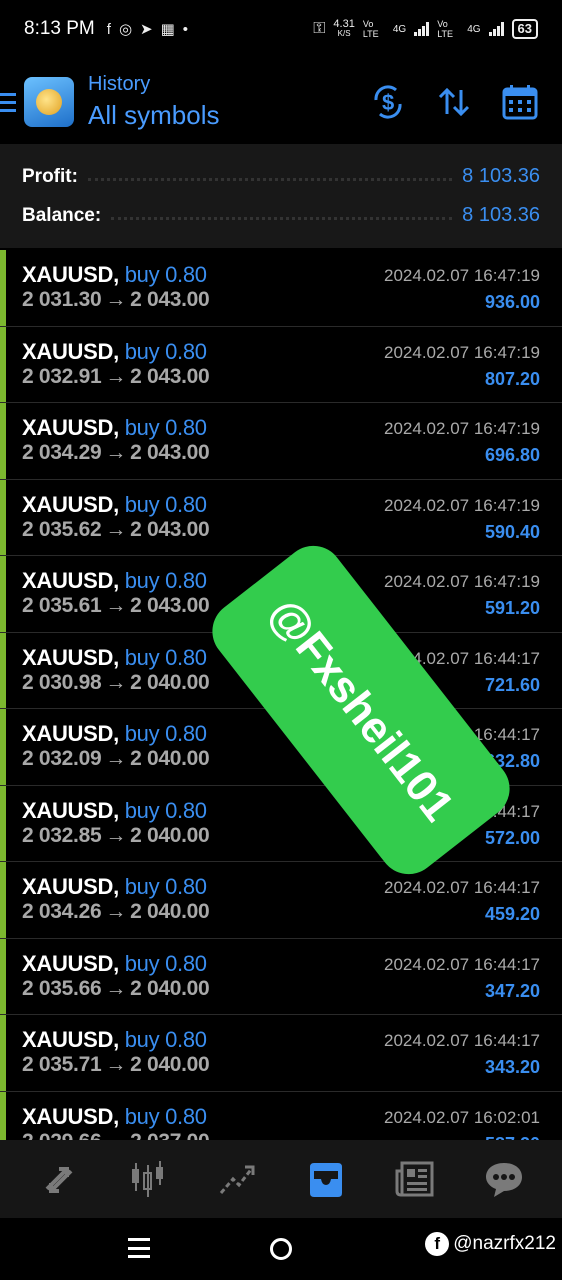 The width and height of the screenshot is (562, 1280). I want to click on deal-profit: 591.20, so click(512, 608).